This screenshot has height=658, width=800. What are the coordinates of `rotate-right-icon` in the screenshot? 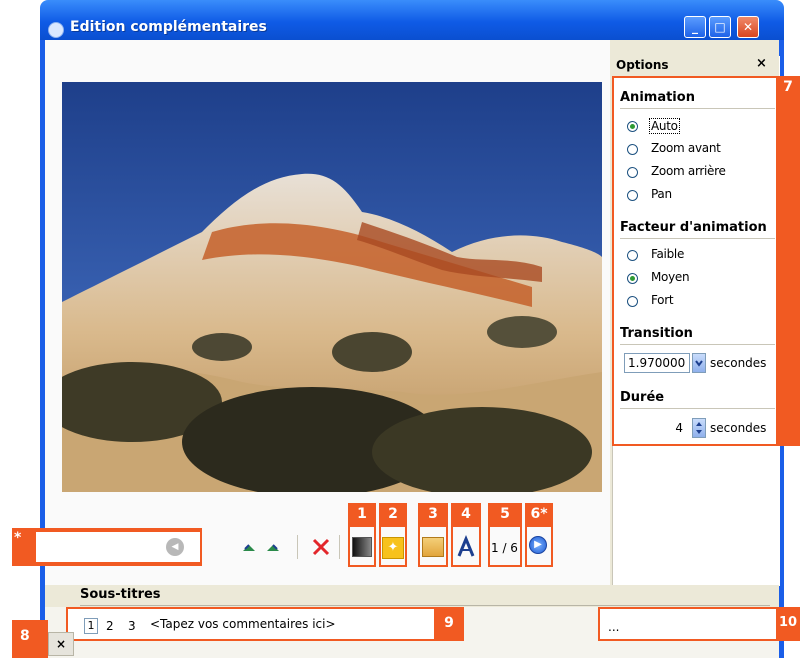 It's located at (273, 547).